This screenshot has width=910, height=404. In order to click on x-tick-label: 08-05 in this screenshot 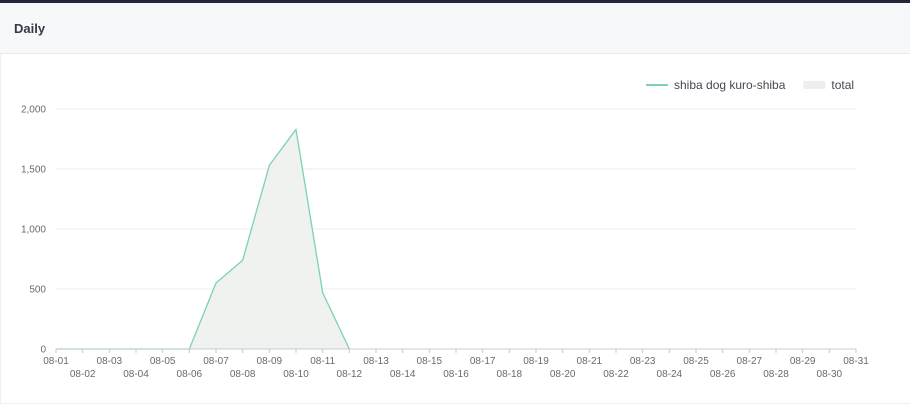, I will do `click(163, 361)`.